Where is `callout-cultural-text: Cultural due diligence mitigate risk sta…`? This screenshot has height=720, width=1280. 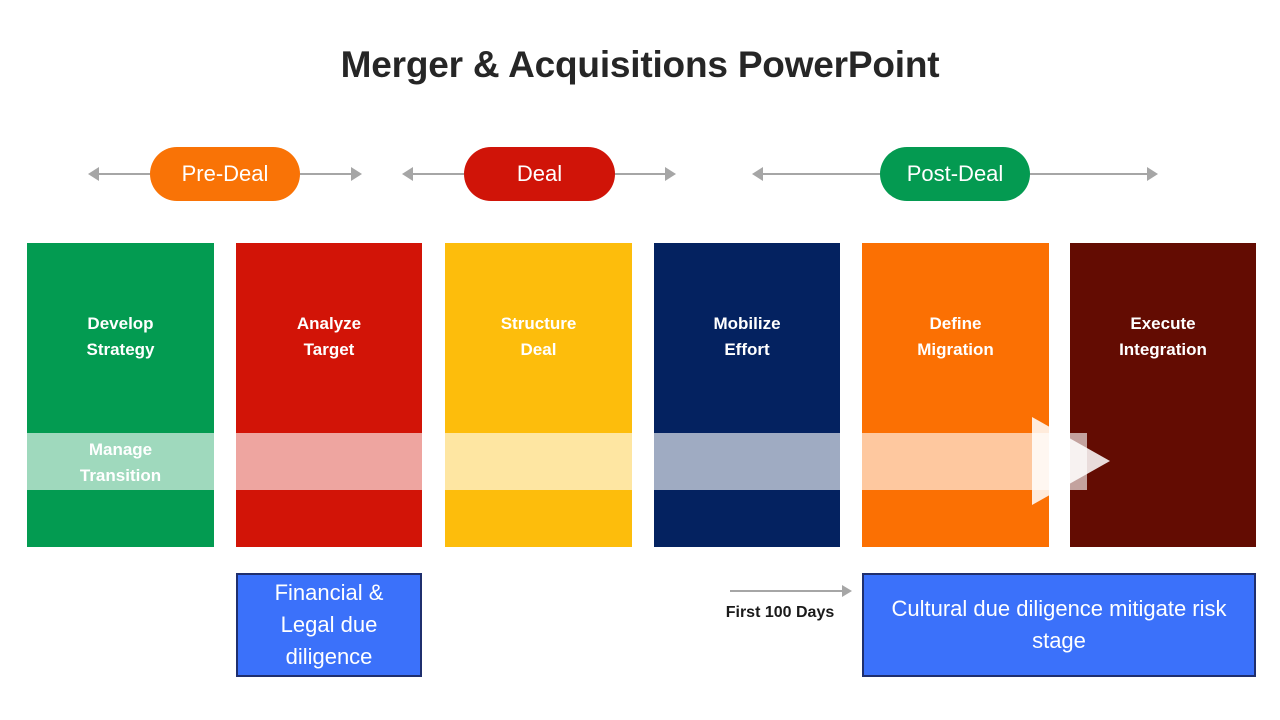 callout-cultural-text: Cultural due diligence mitigate risk sta… is located at coordinates (1059, 624).